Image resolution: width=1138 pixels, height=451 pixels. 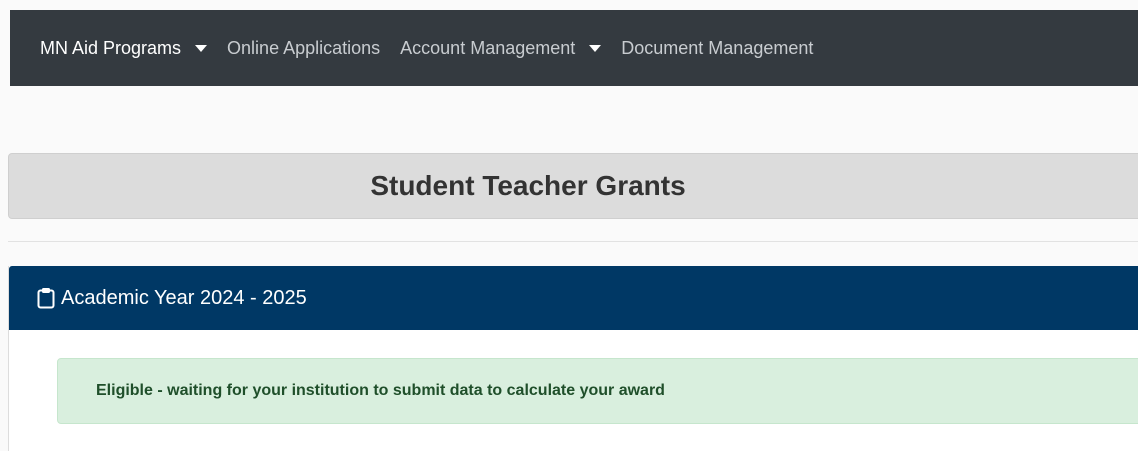 I want to click on nav-item-online-applications: Online Applications, so click(x=303, y=48).